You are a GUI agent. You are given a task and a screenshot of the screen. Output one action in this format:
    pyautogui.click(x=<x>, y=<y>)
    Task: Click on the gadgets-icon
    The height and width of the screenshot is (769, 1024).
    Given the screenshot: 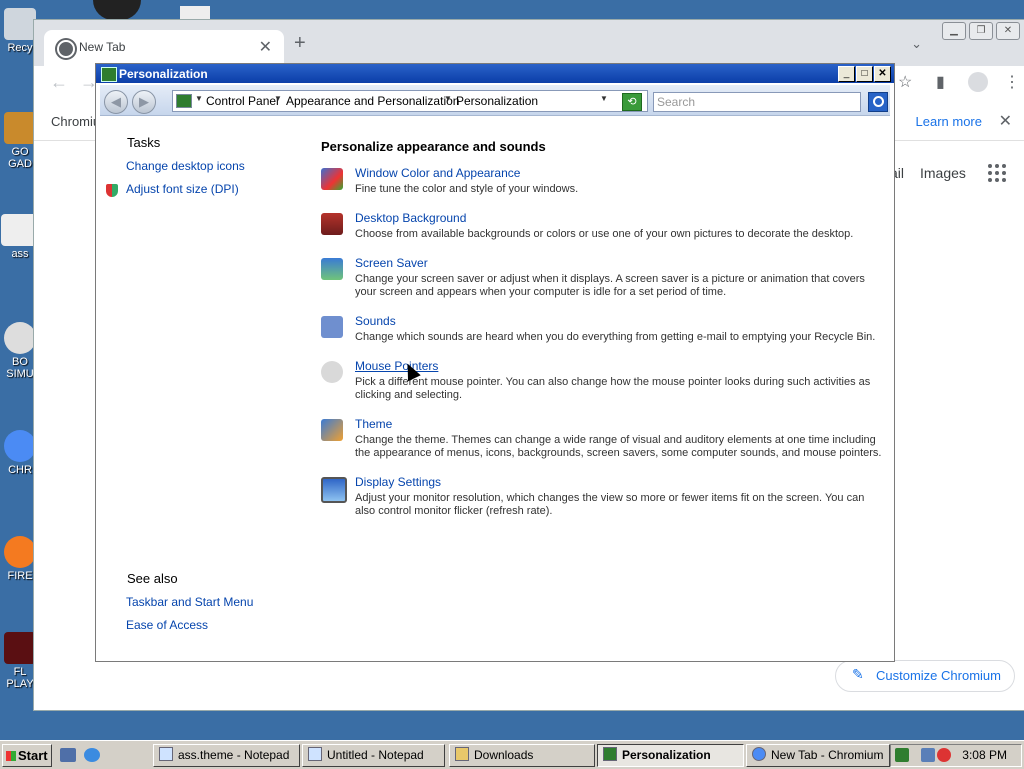 What is the action you would take?
    pyautogui.click(x=20, y=128)
    